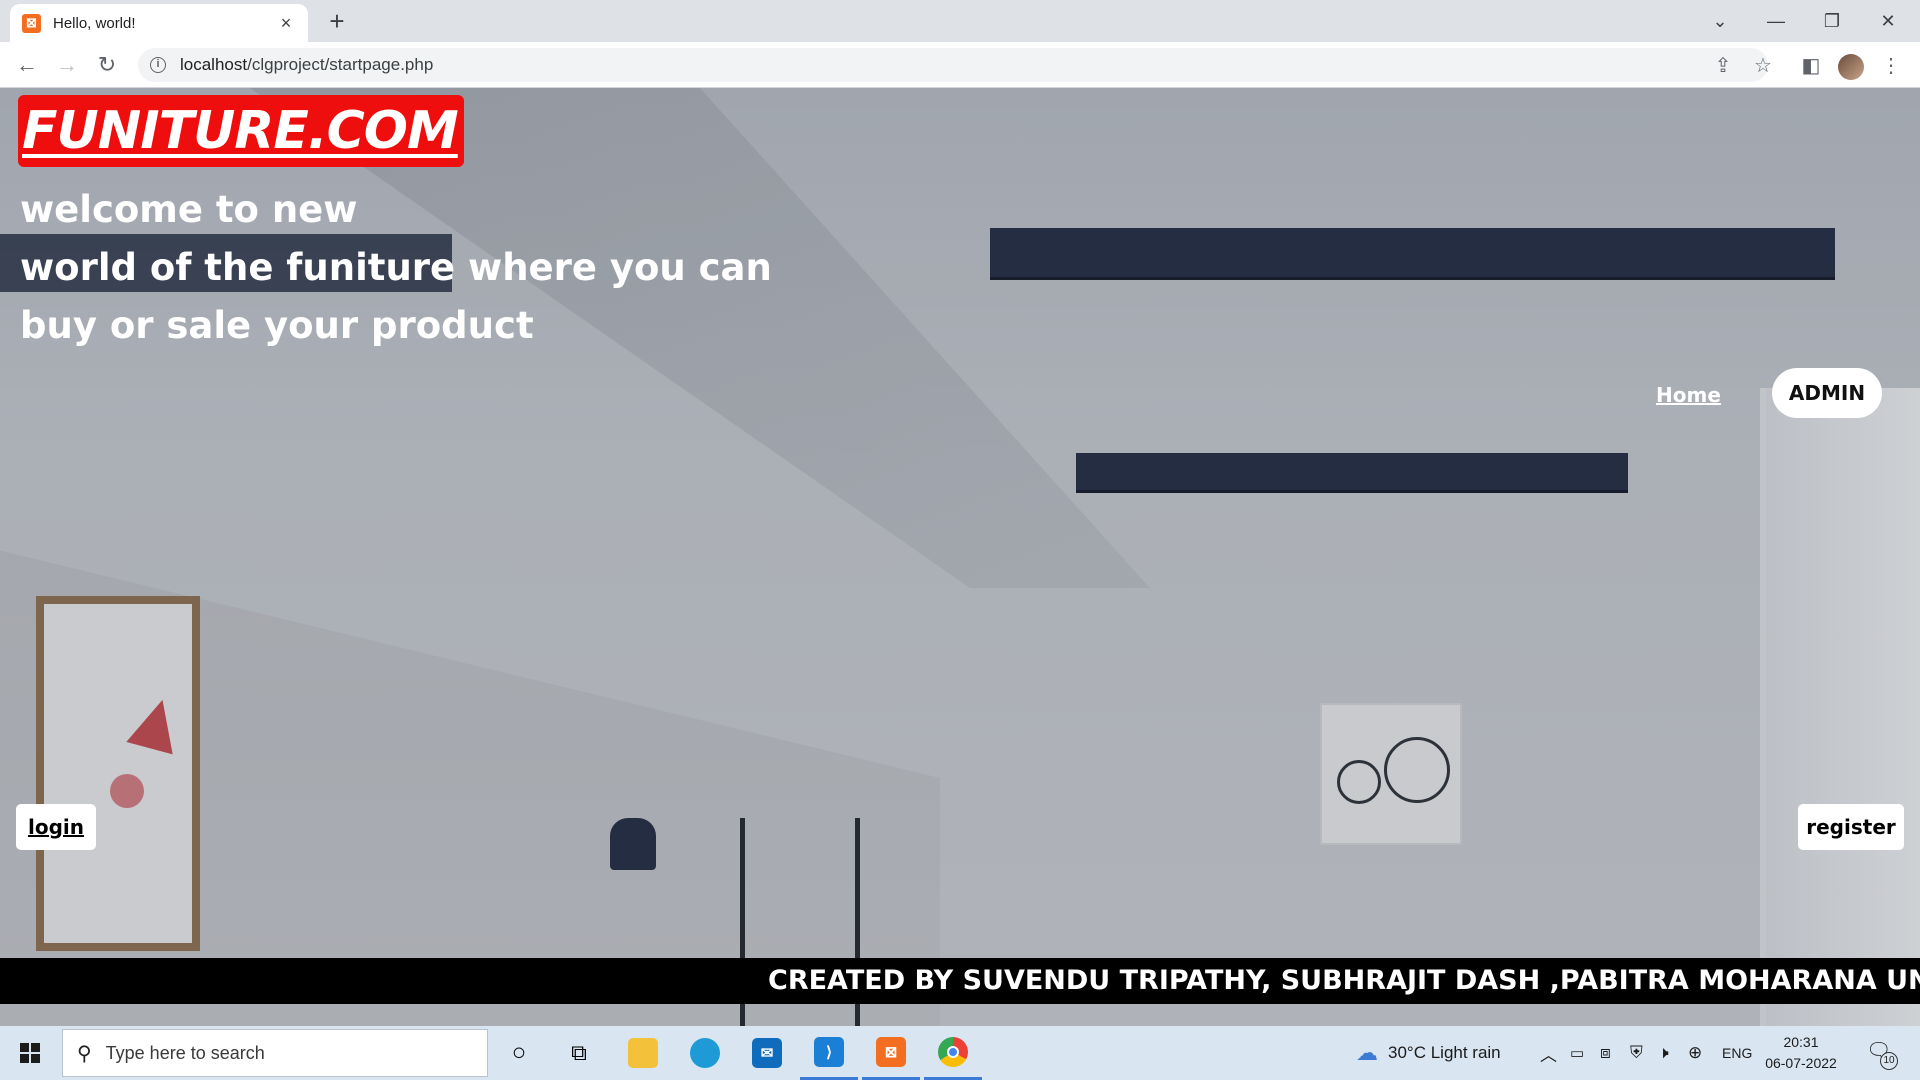 This screenshot has height=1080, width=1920. I want to click on rain-cloud-icon: ☁, so click(1367, 1052).